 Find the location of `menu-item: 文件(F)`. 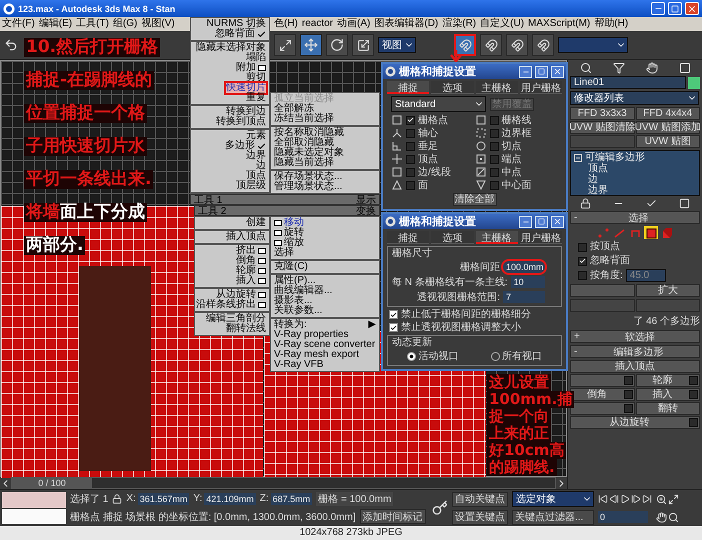

menu-item: 文件(F) is located at coordinates (18, 24).